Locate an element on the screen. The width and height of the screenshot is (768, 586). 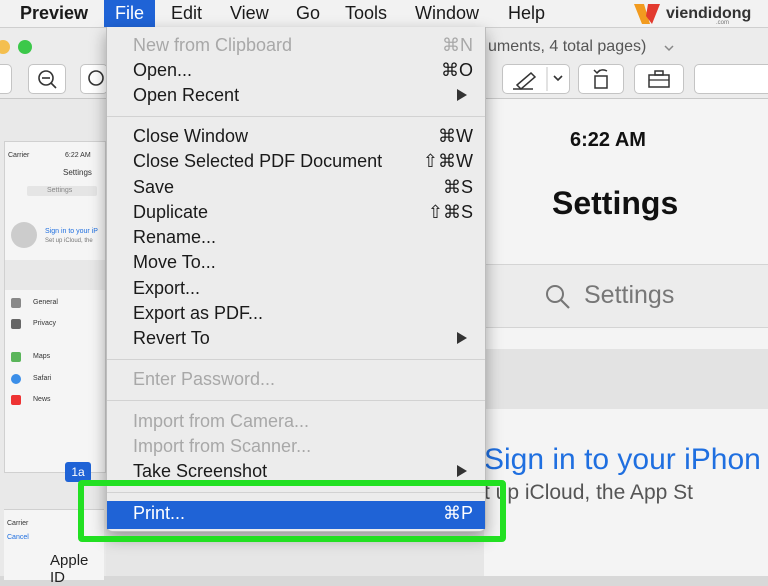
page-number-badge: 1a is located at coordinates (78, 472).